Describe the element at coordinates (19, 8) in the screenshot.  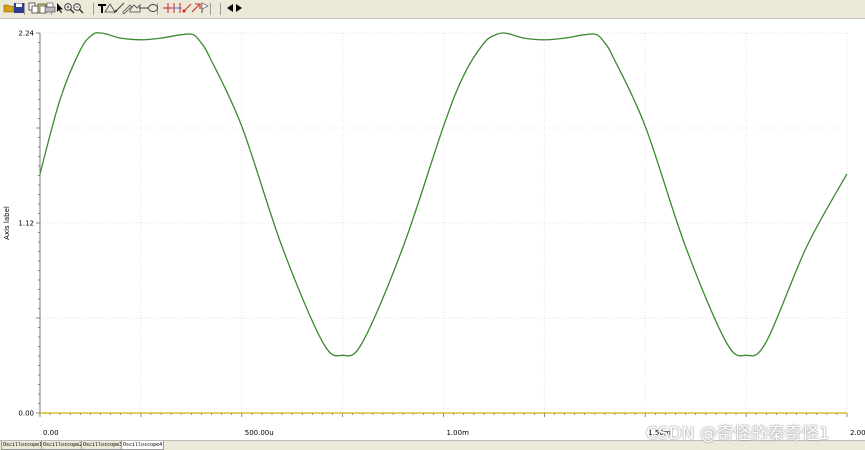
I see `save-icon` at that location.